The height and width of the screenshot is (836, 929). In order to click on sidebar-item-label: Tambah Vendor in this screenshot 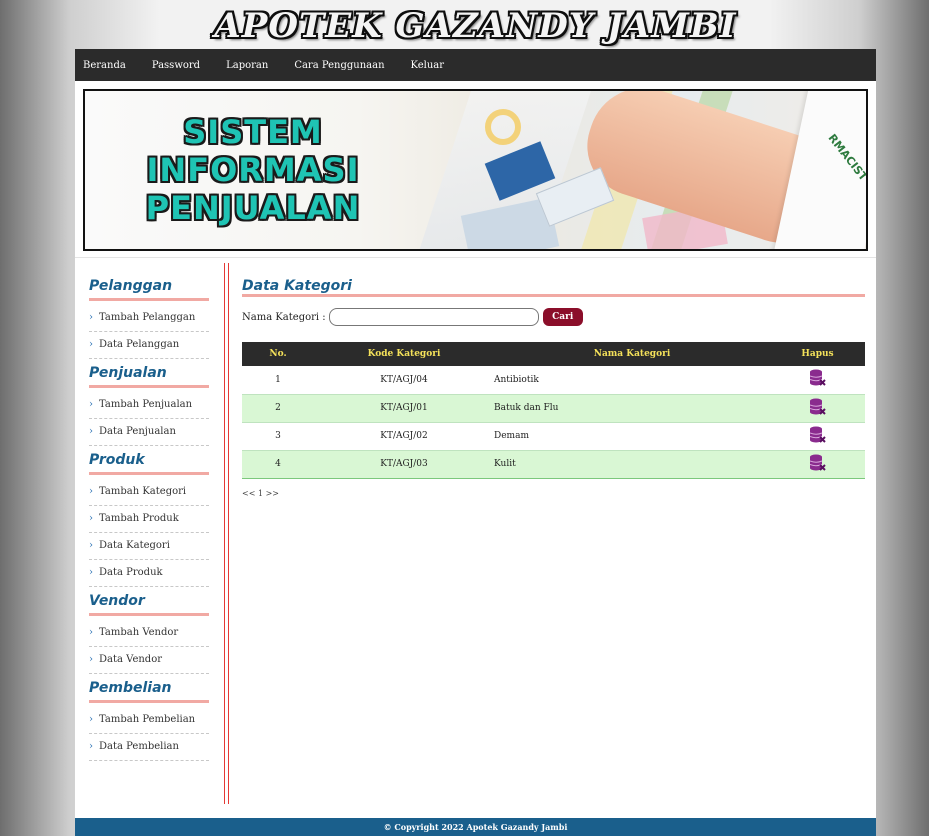, I will do `click(139, 632)`.